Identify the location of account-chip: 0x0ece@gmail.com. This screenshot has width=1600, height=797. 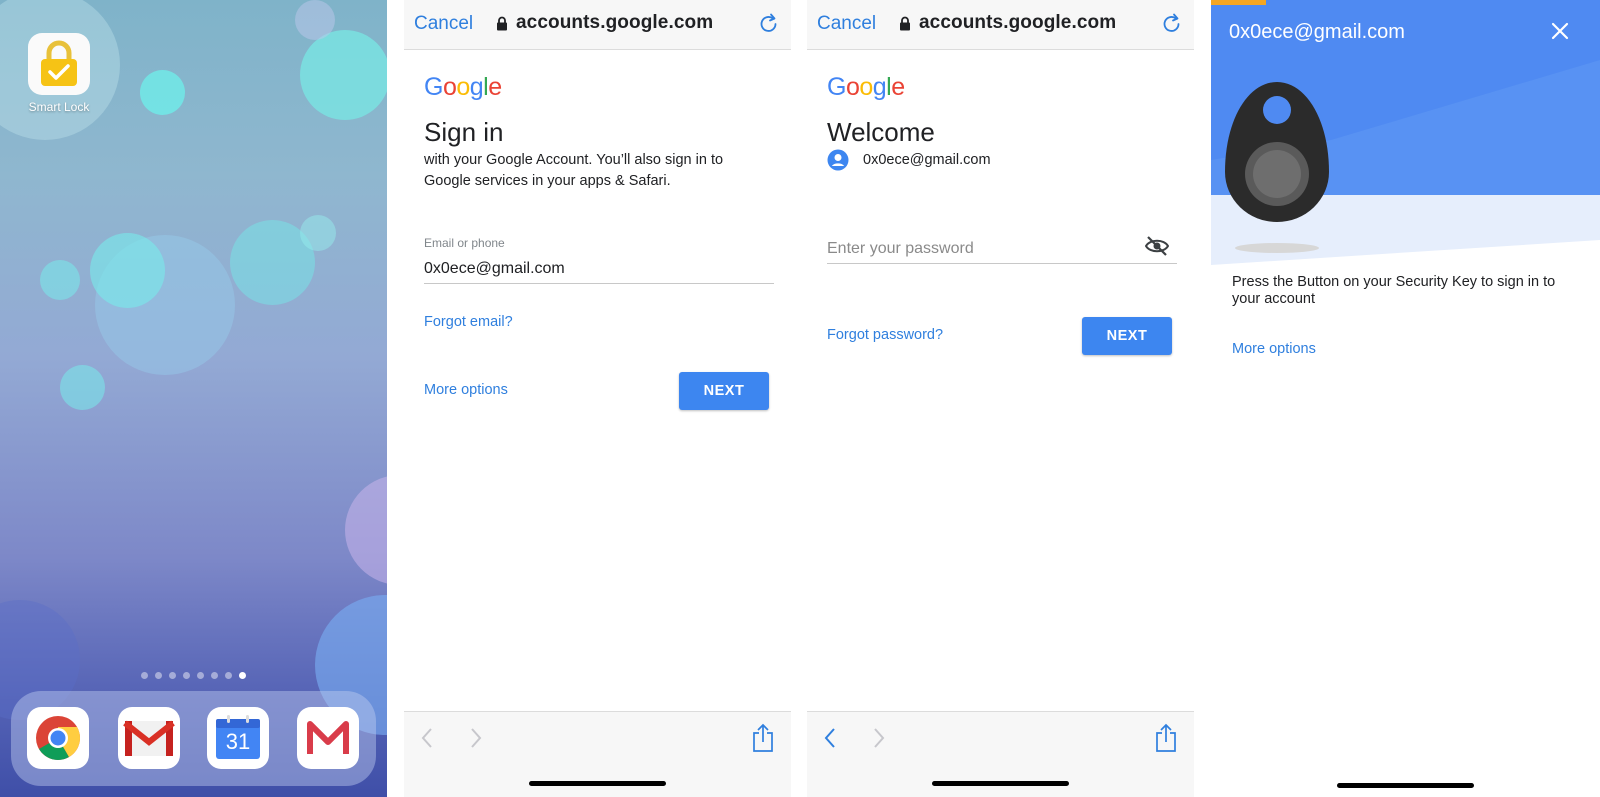
(909, 160).